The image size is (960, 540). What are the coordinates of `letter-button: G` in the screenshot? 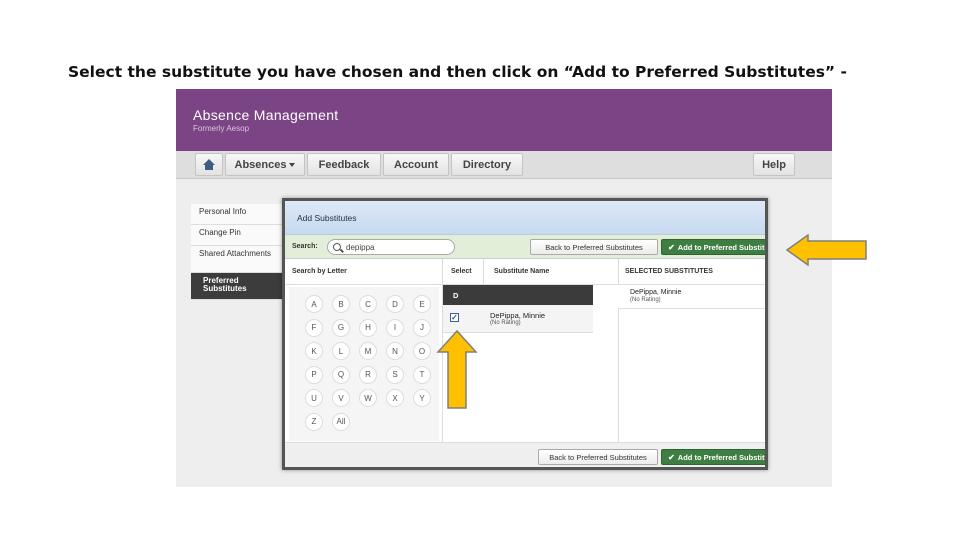 It's located at (341, 327).